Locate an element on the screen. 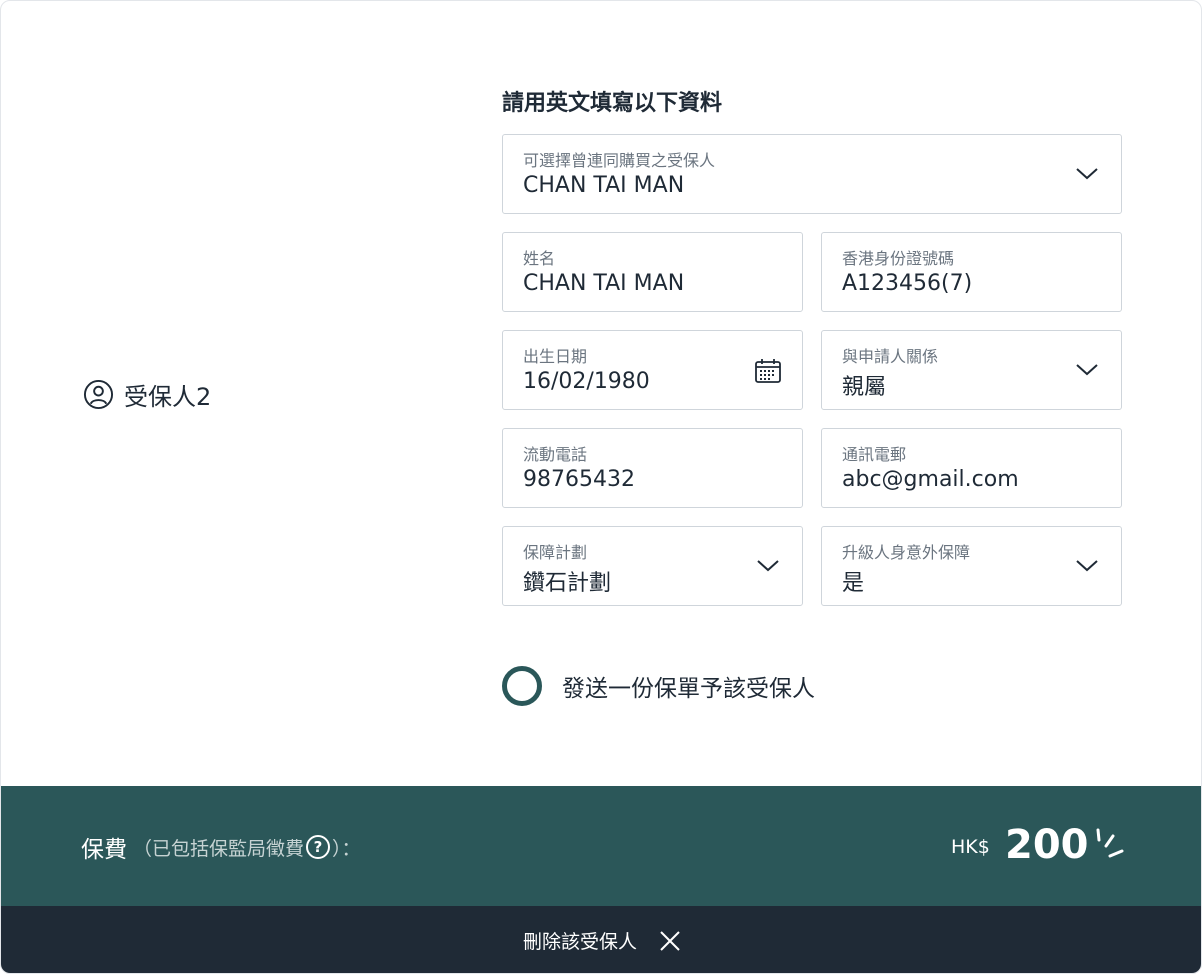 The image size is (1202, 974). mobile-field: 流動電話 98765432 is located at coordinates (652, 468).